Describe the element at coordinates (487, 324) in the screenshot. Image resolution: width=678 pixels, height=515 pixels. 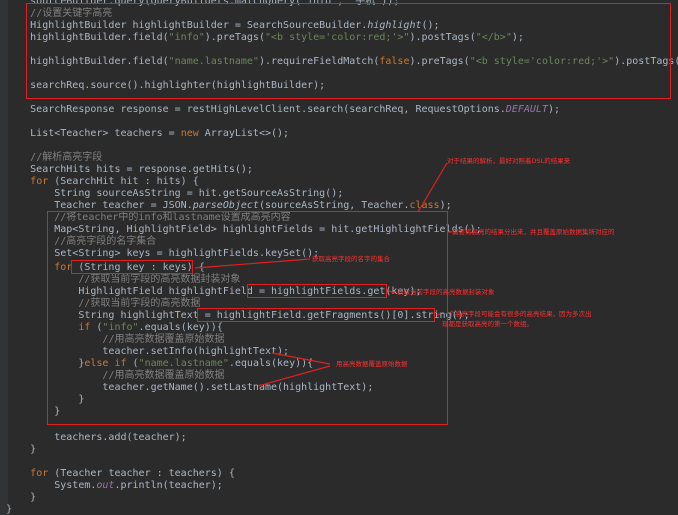
I see `note-fragments-2: 现都是获取高亮的第一个数组。` at that location.